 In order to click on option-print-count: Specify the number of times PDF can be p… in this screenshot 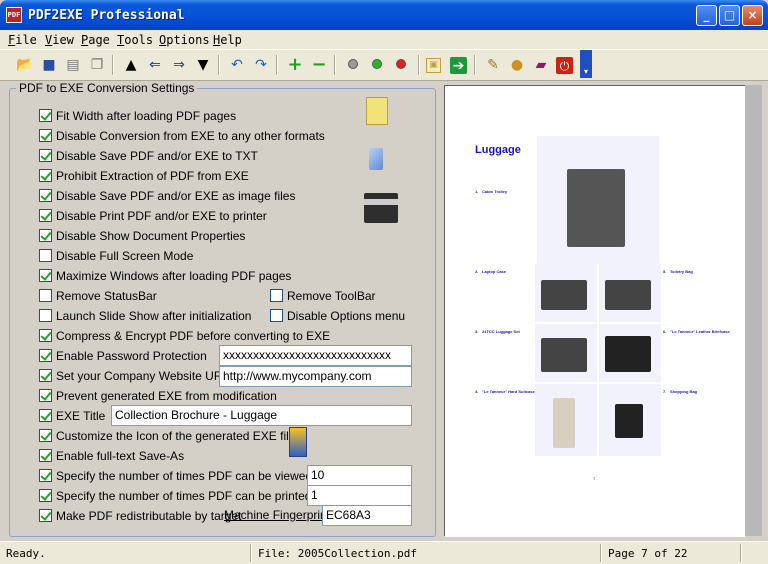, I will do `click(175, 497)`.